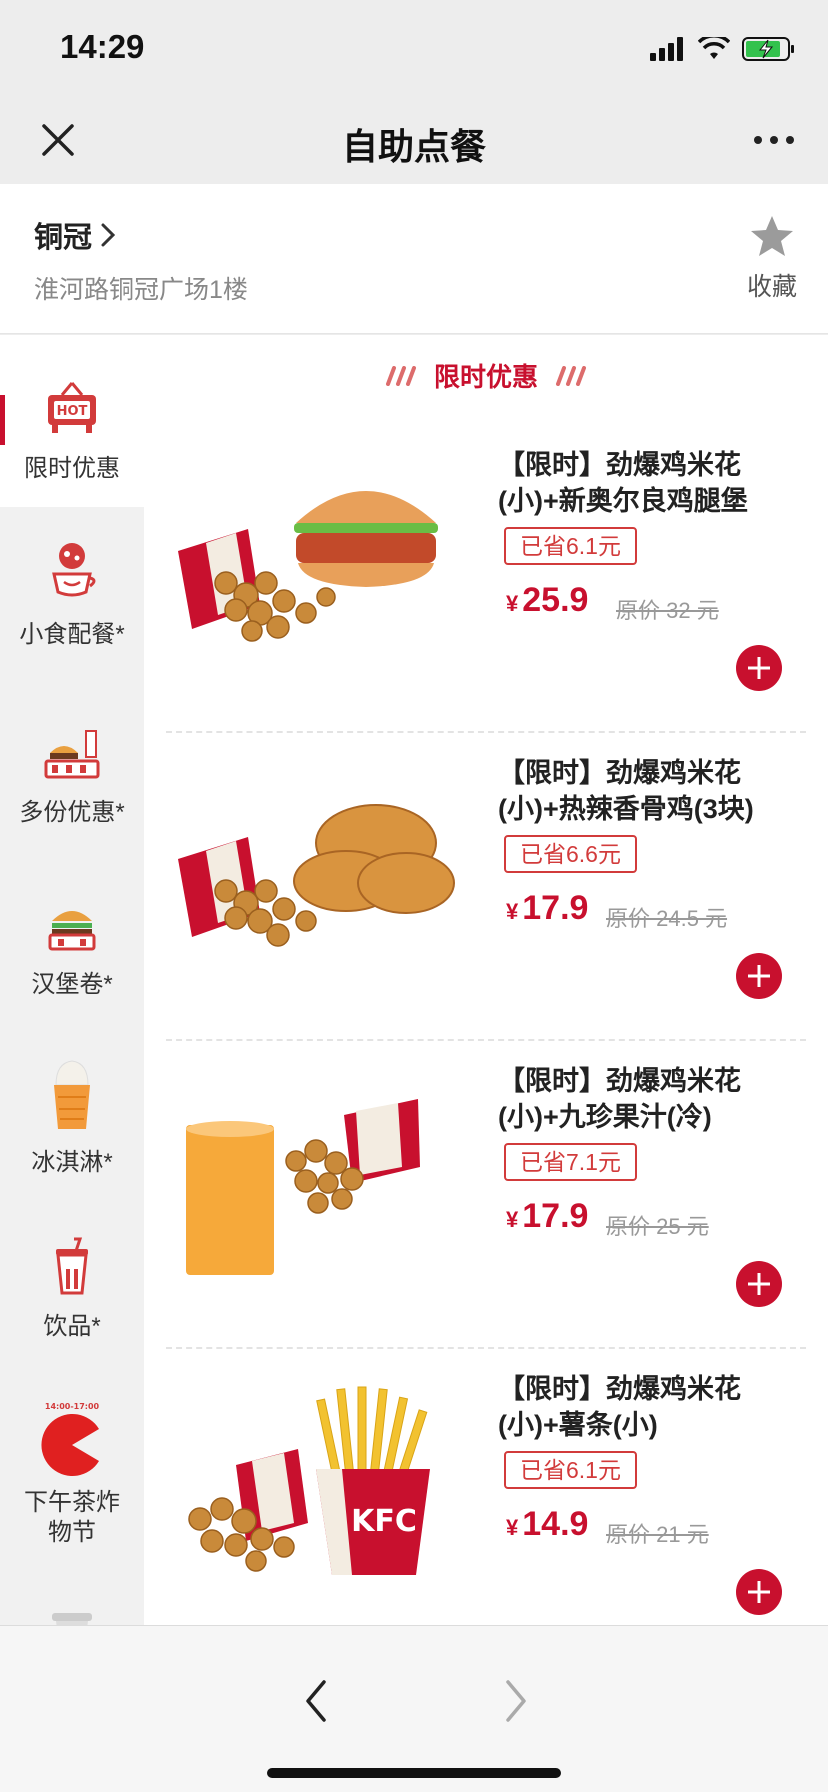  Describe the element at coordinates (667, 918) in the screenshot. I see `original-price: 原价 24.5 元` at that location.